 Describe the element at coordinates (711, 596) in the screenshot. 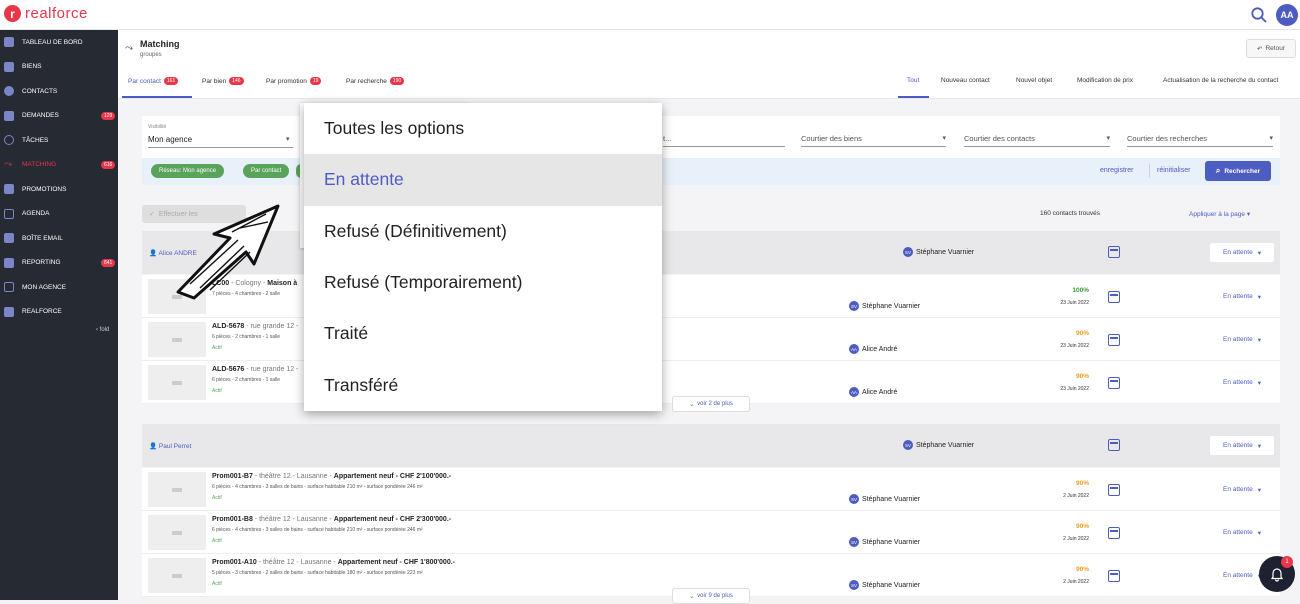

I see `show-more-button: ⌄ voir 9 de plus` at that location.